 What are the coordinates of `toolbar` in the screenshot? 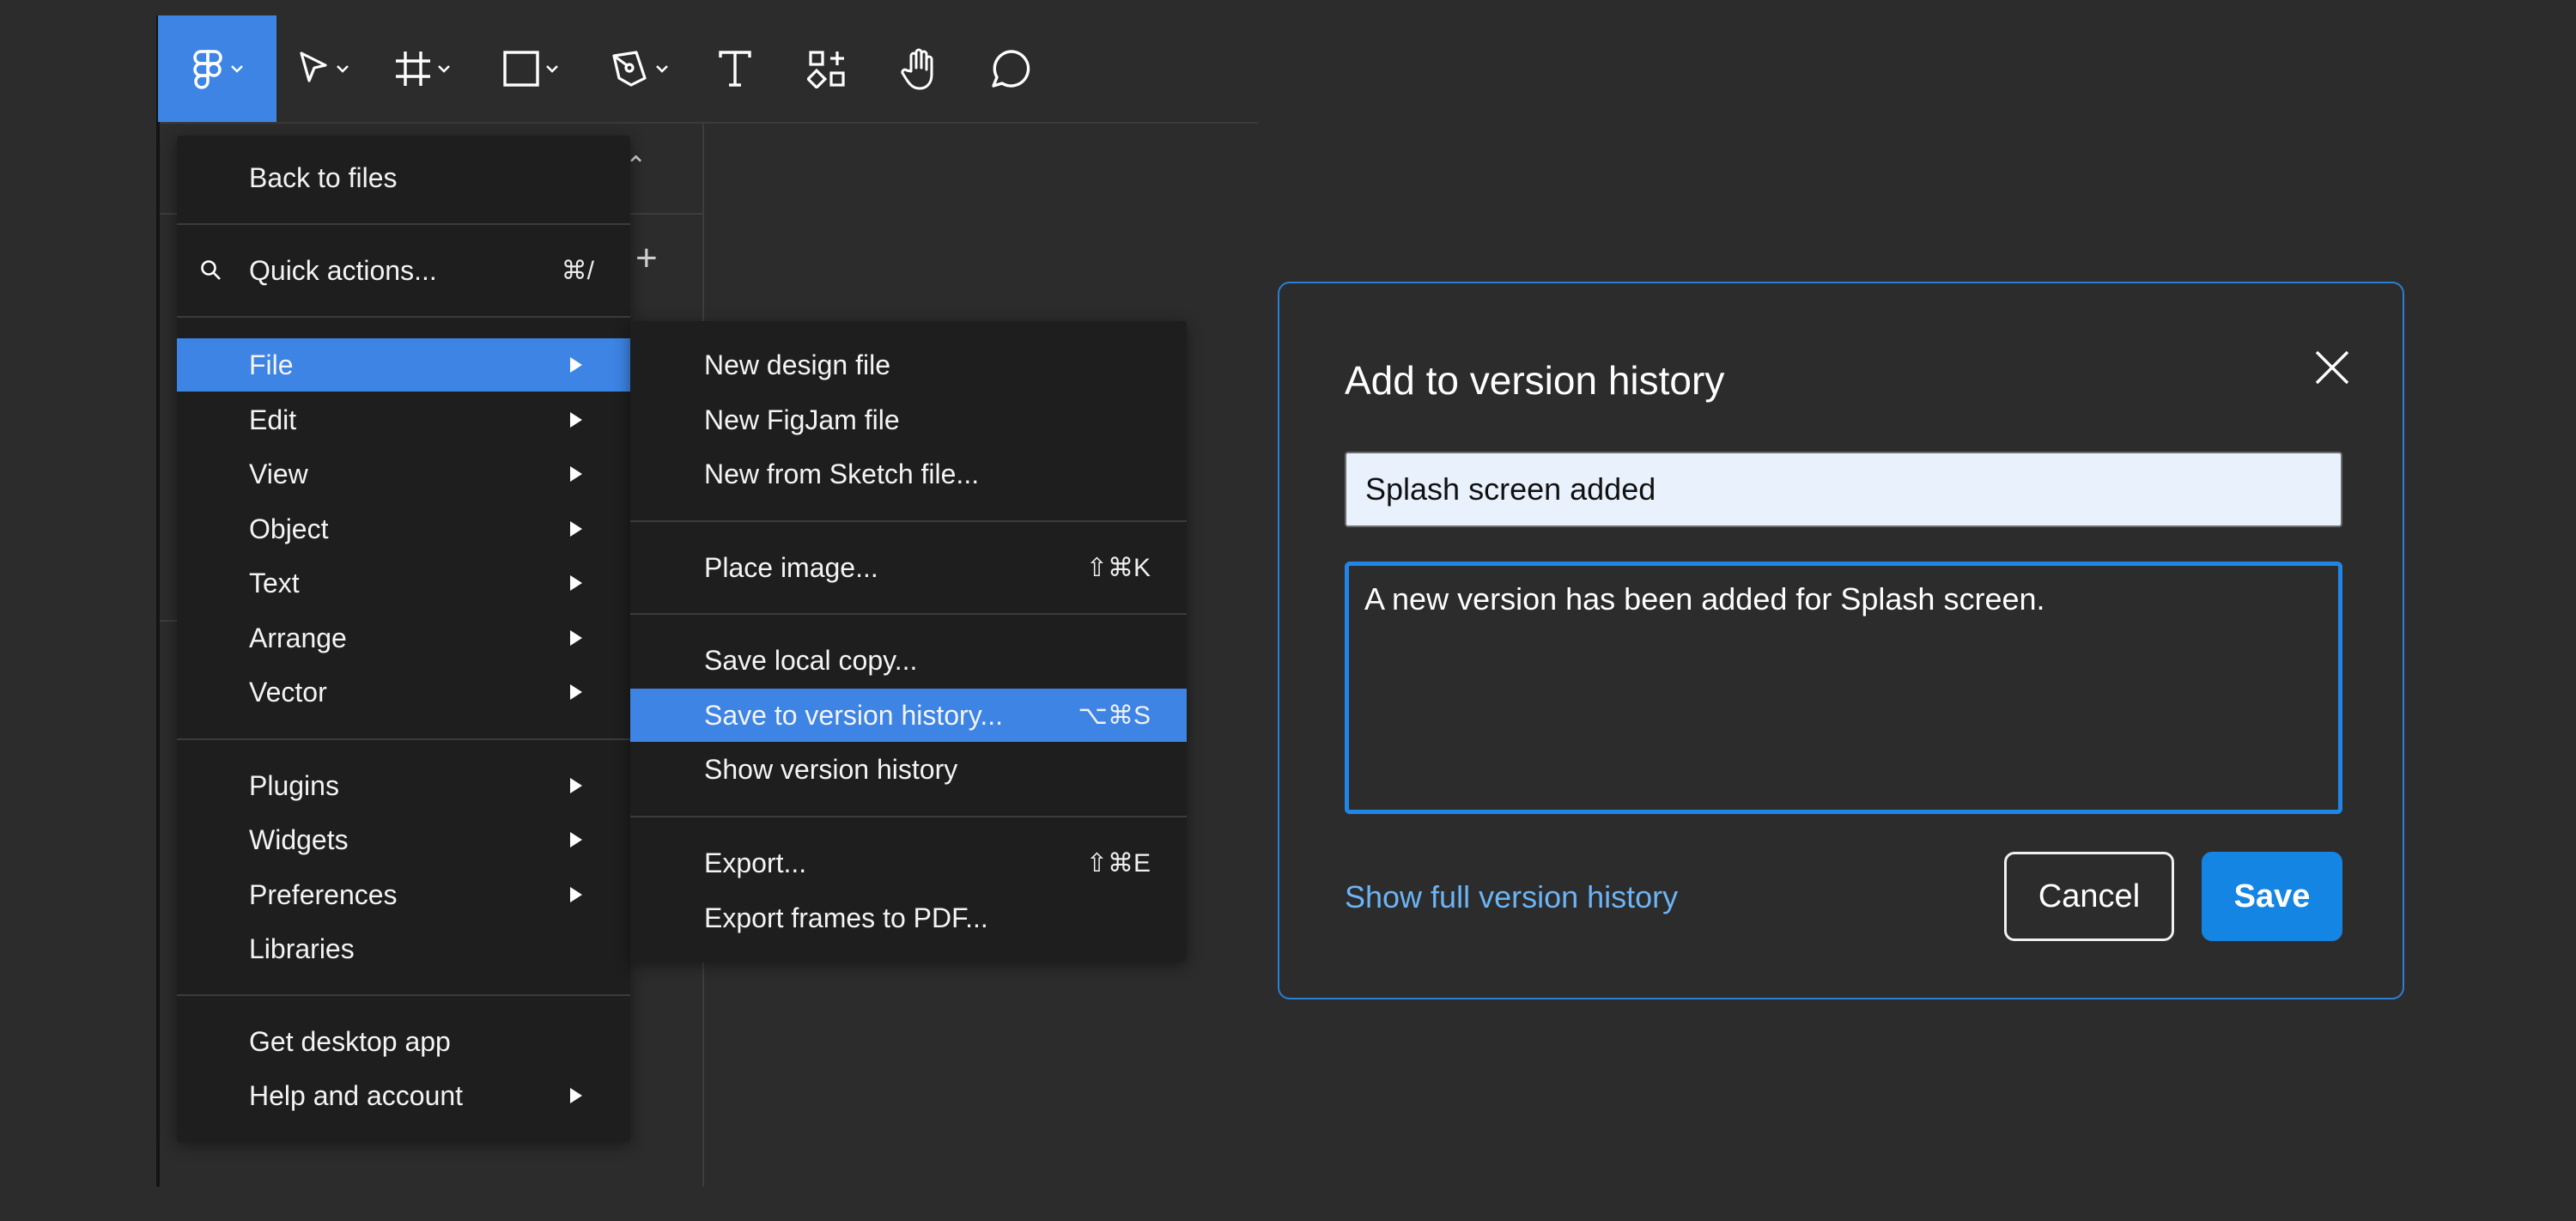 It's located at (608, 68).